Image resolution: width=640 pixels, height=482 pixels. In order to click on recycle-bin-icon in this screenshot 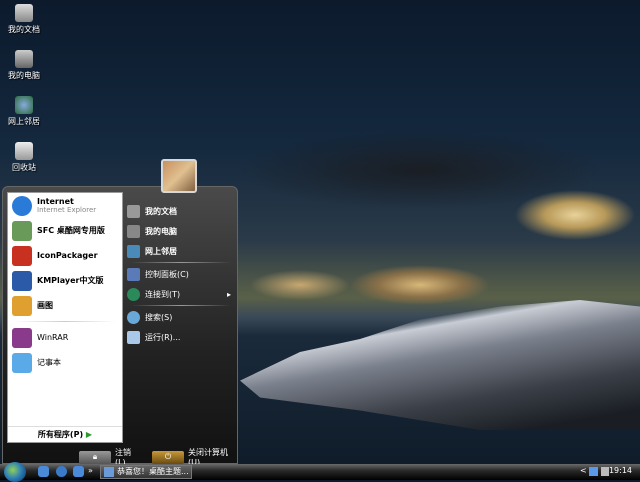, I will do `click(24, 151)`.